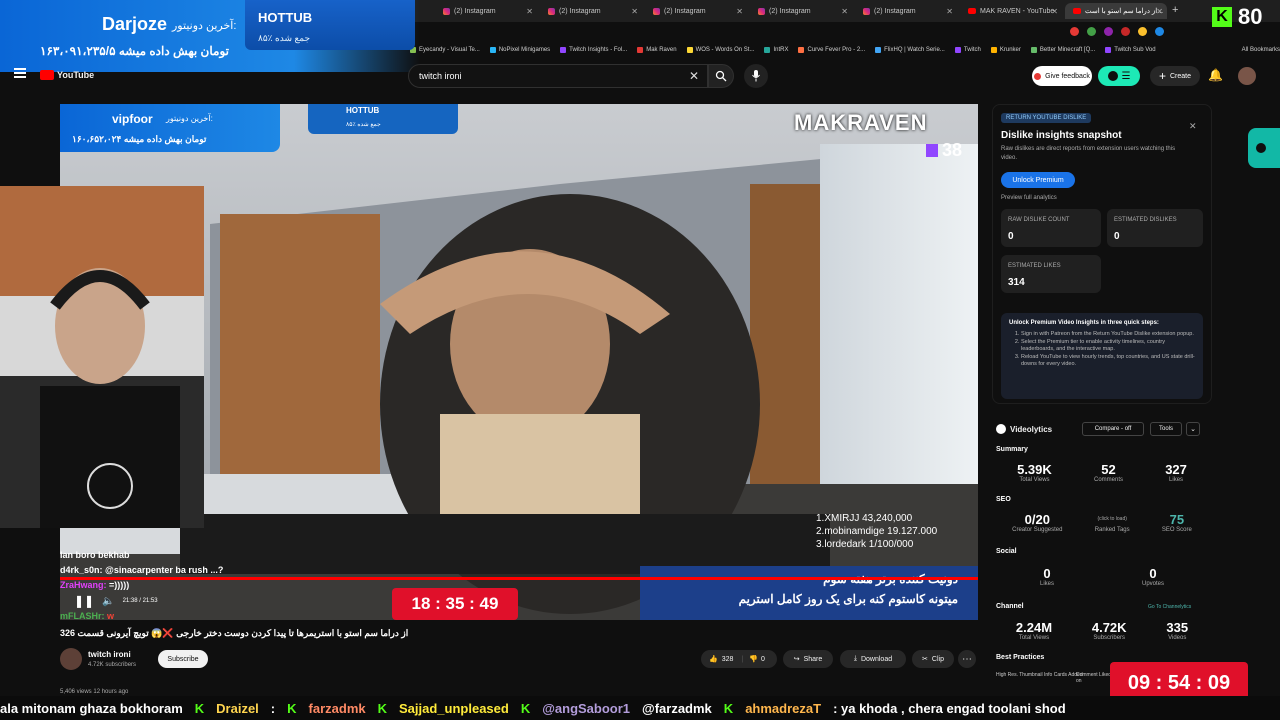 The width and height of the screenshot is (1280, 720). Describe the element at coordinates (519, 50) in the screenshot. I see `bookmark-item: NoPixel Minigames` at that location.